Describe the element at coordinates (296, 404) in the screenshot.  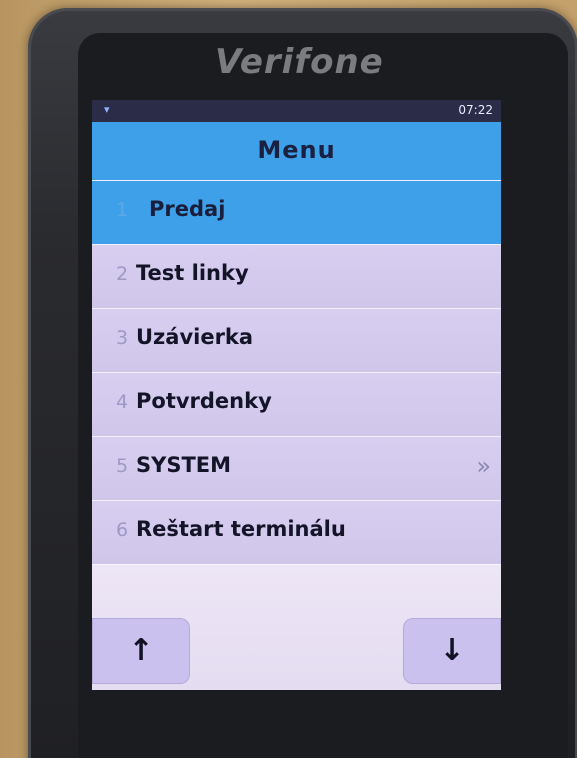
I see `menu-item-potvrdenky: 4 Potvrdenky` at that location.